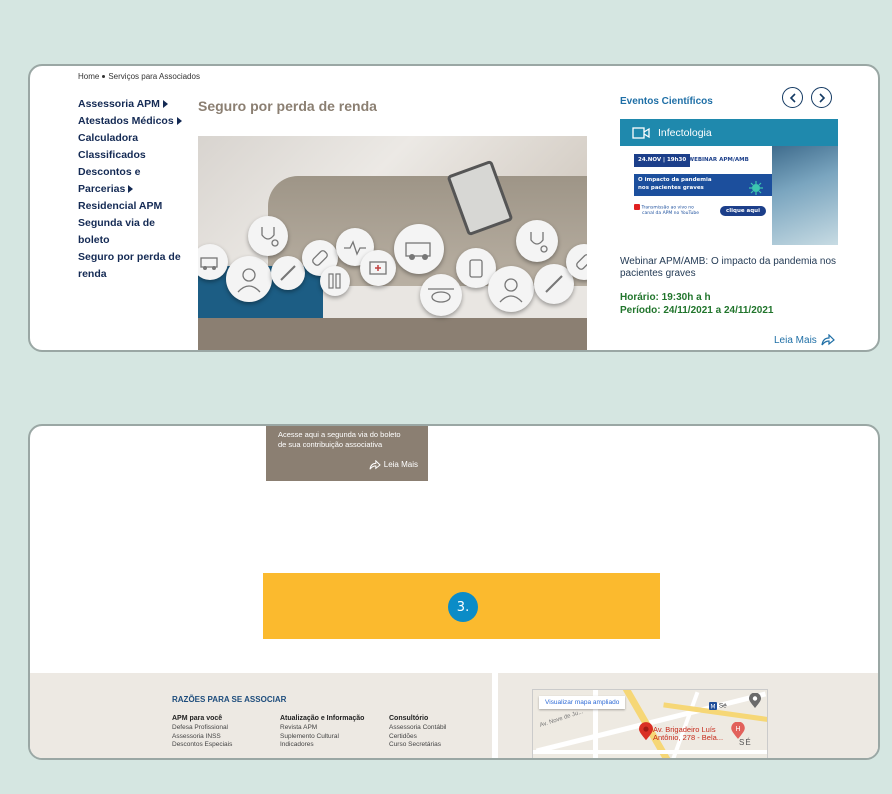 This screenshot has width=892, height=794. Describe the element at coordinates (112, 155) in the screenshot. I see `sidebar-item-label: Classificados` at that location.